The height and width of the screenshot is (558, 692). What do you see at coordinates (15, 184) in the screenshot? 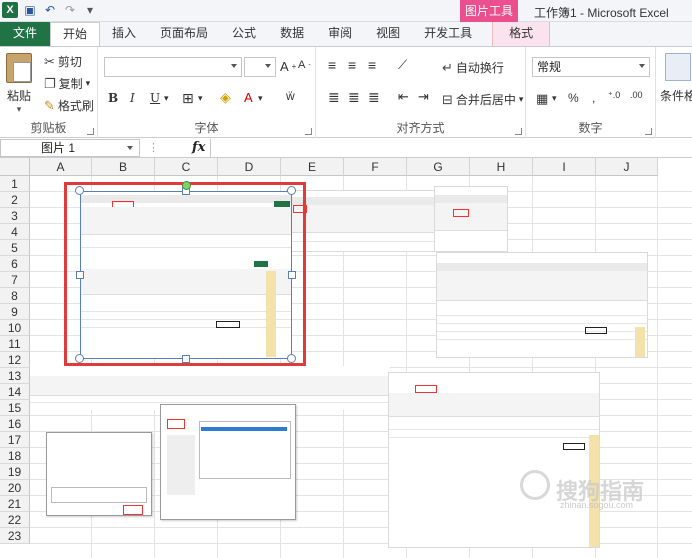
I see `row-header: 1` at bounding box center [15, 184].